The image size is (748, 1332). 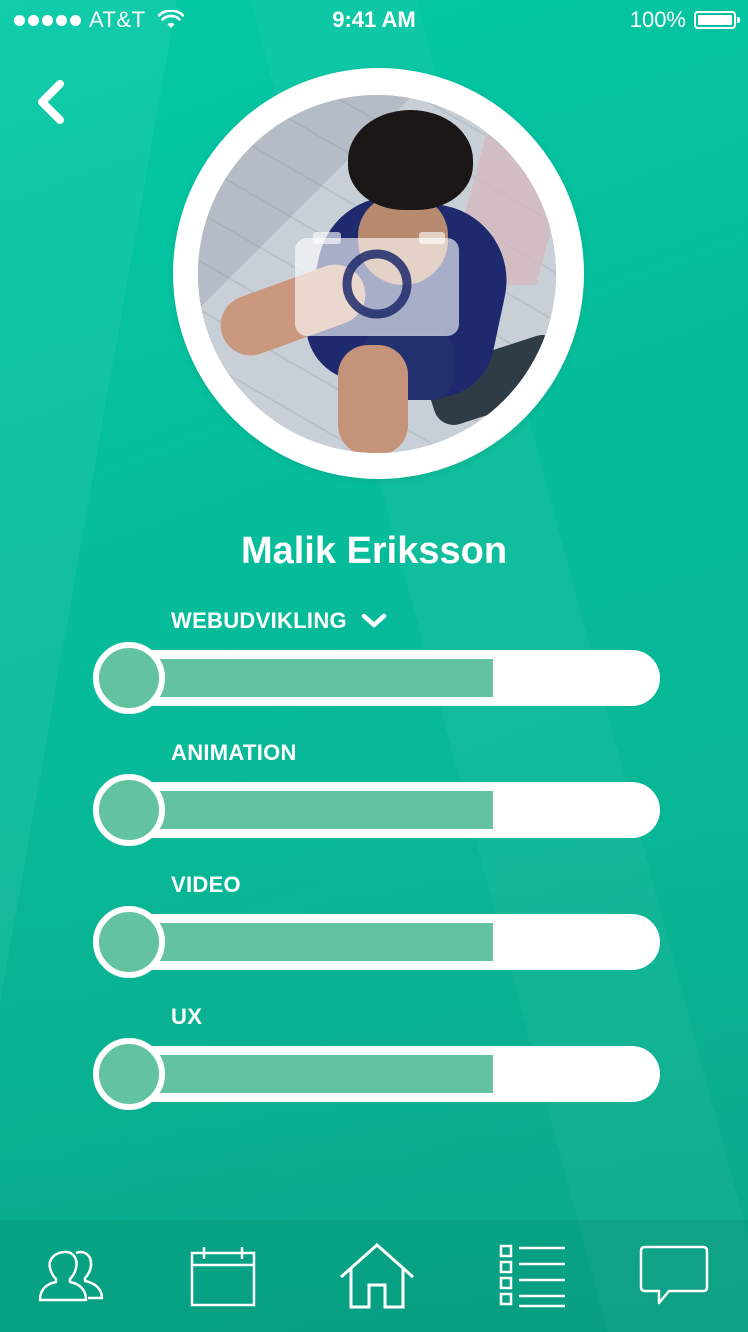 I want to click on status-bar: AT&T 9:41 AM 100%, so click(x=374, y=20).